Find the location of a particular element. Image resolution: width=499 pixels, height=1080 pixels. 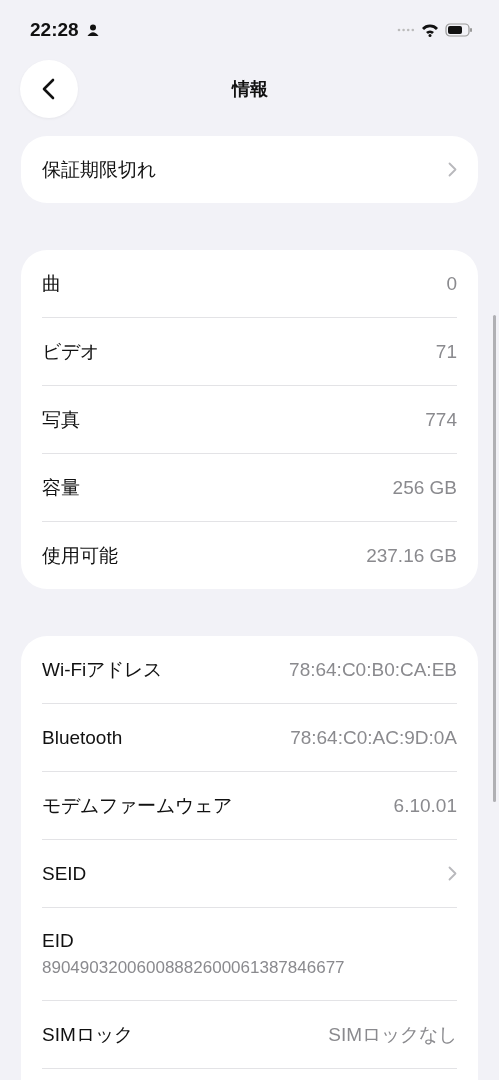

row-label: EID is located at coordinates (58, 941).